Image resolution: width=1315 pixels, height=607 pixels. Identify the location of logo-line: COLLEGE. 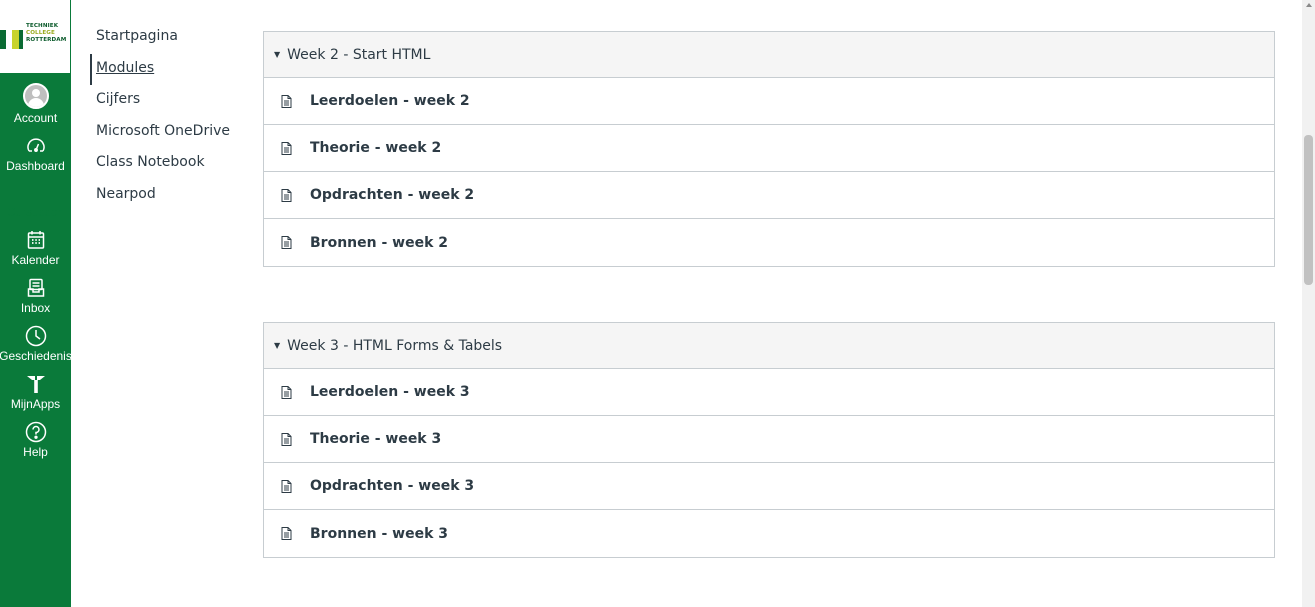
(40, 33).